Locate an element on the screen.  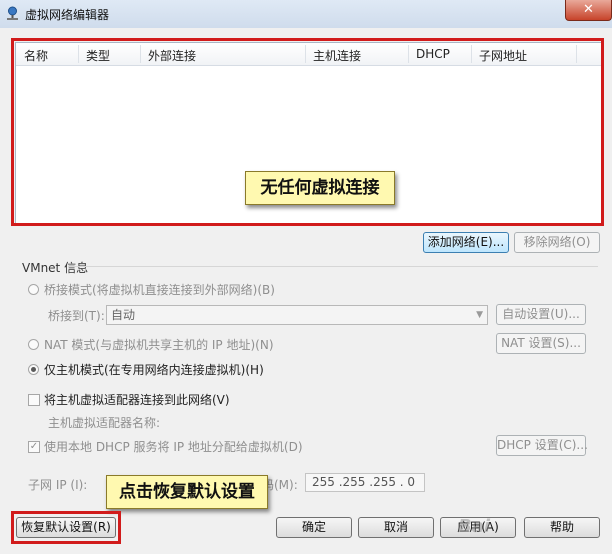
chevron-down-icon: ▼ is located at coordinates (479, 315).